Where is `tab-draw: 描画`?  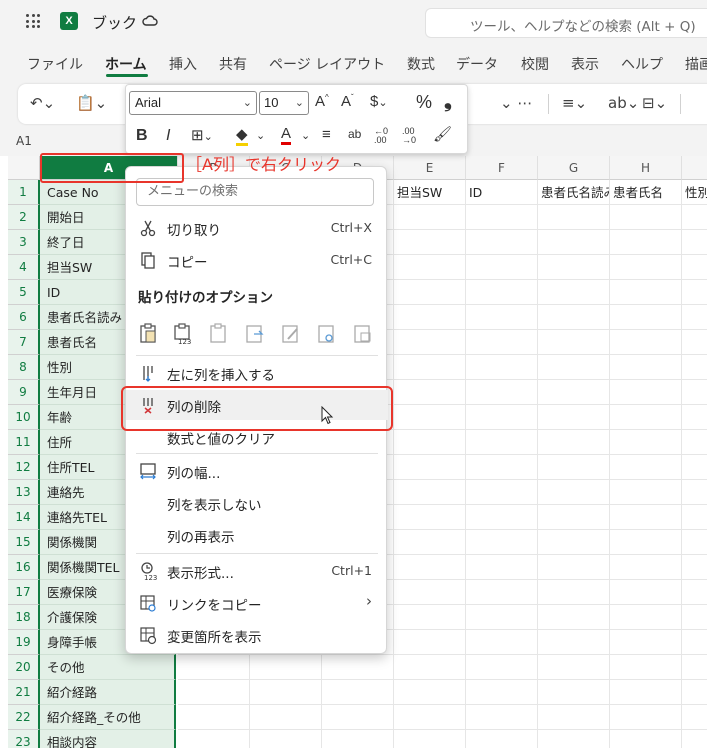 tab-draw: 描画 is located at coordinates (696, 64).